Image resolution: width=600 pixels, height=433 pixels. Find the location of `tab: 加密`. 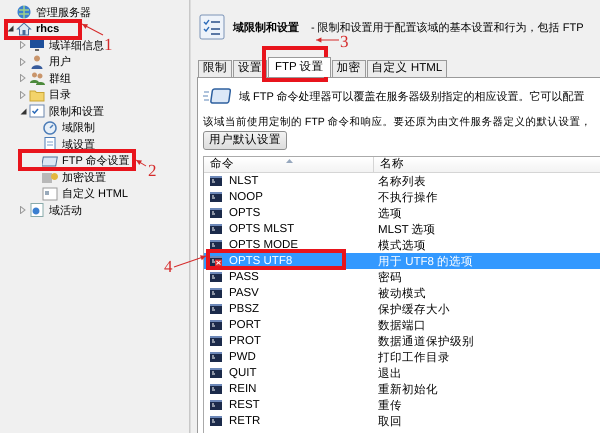

tab: 加密 is located at coordinates (349, 68).